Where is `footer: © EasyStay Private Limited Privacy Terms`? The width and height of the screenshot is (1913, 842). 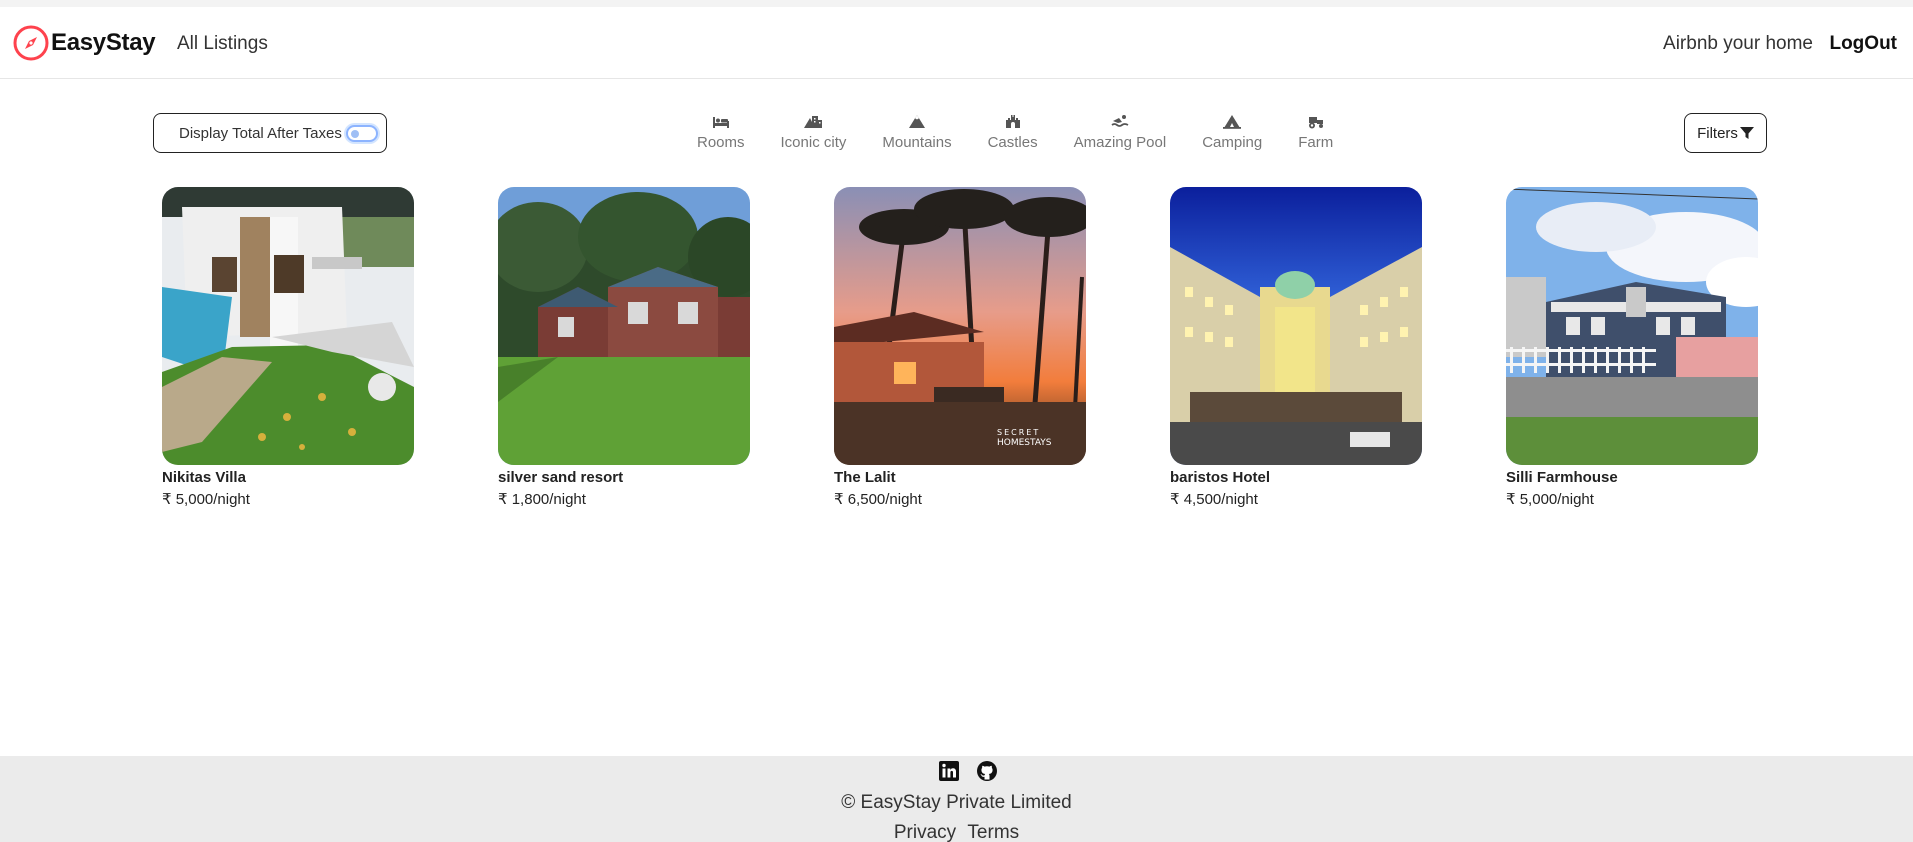 footer: © EasyStay Private Limited Privacy Terms is located at coordinates (956, 799).